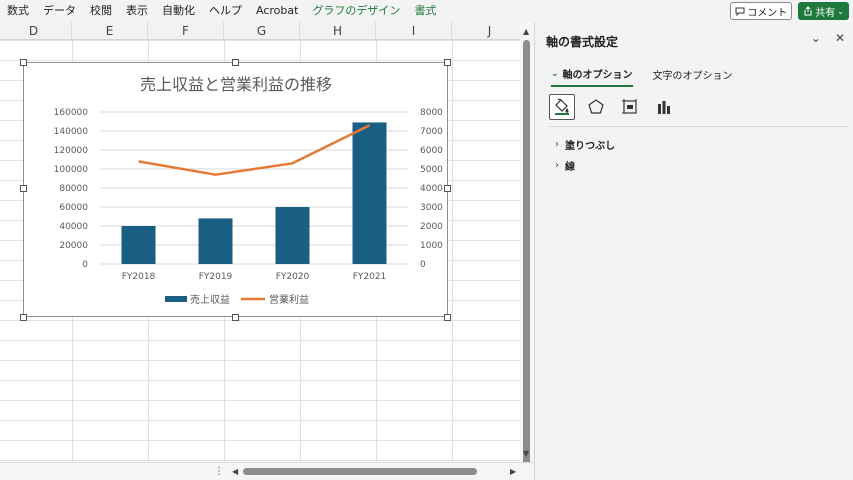 The height and width of the screenshot is (480, 853). I want to click on column-header-g: G, so click(262, 31).